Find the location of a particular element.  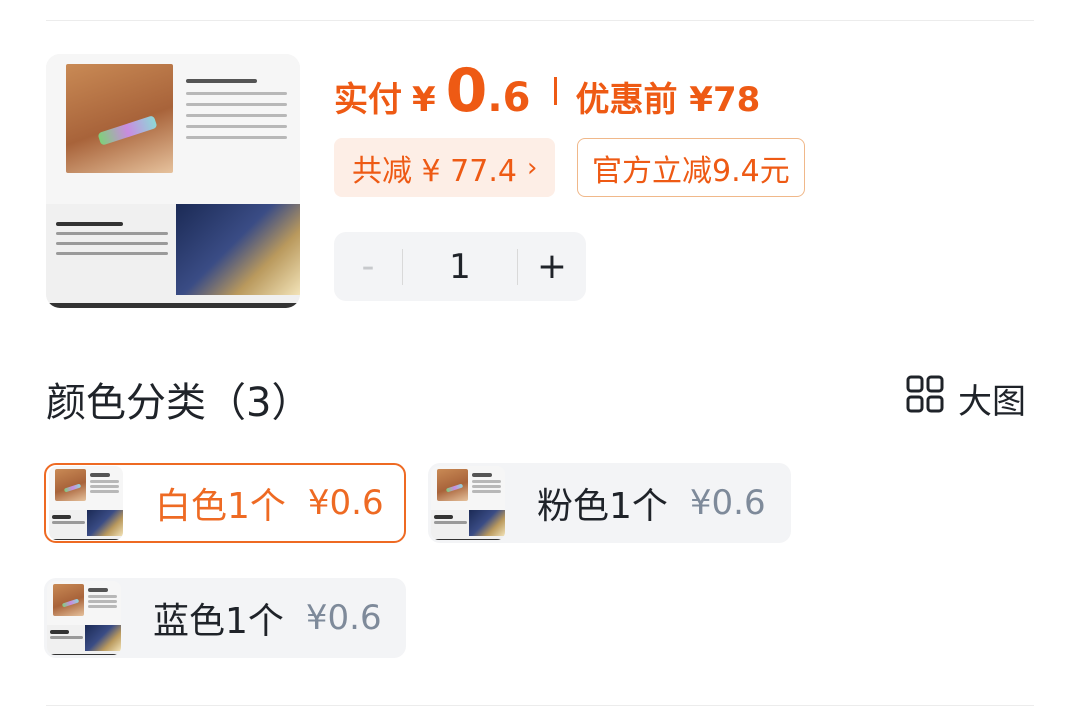

grid-icon is located at coordinates (925, 398).